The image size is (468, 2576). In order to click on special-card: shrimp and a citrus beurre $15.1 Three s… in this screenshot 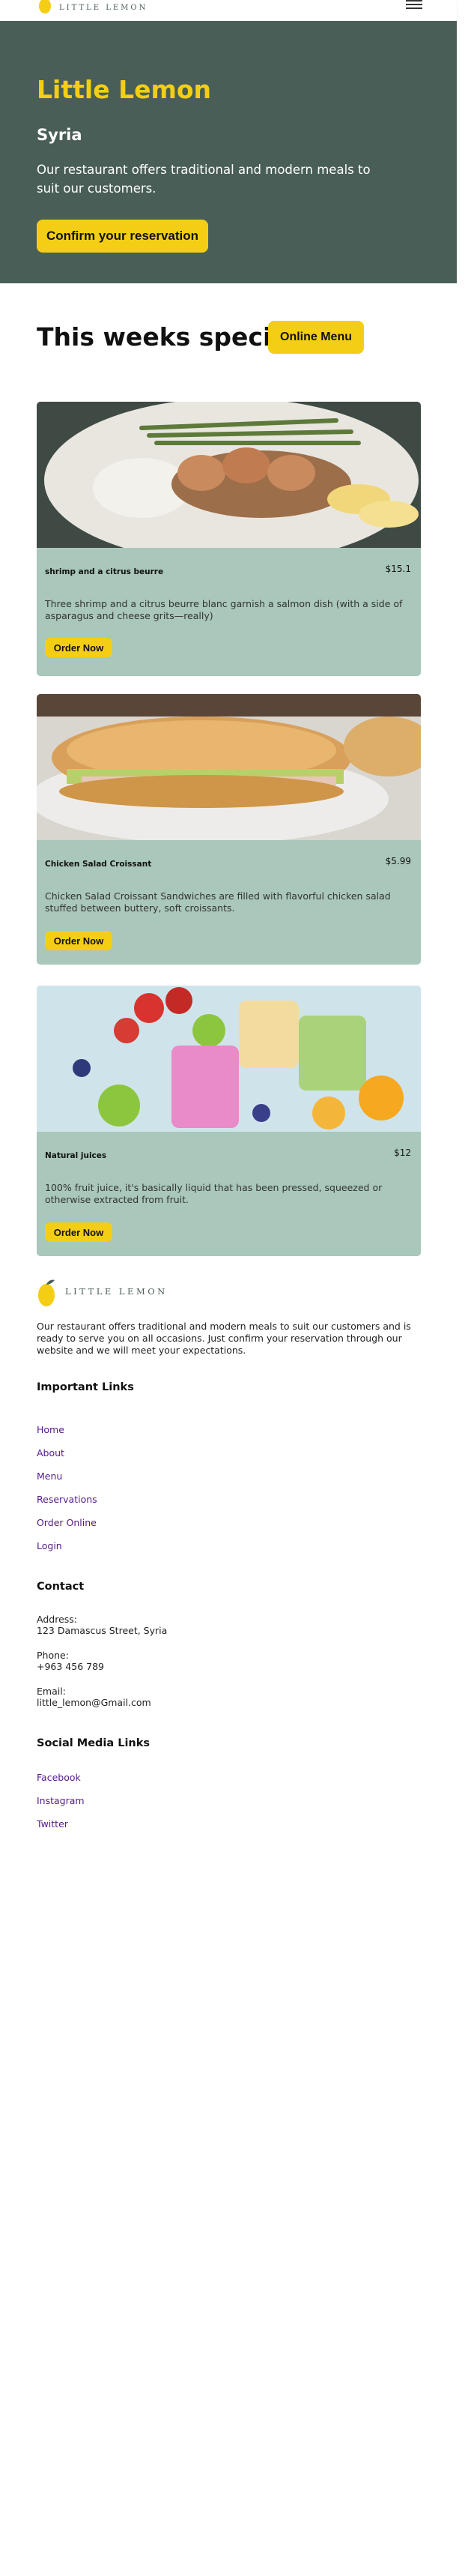, I will do `click(229, 539)`.